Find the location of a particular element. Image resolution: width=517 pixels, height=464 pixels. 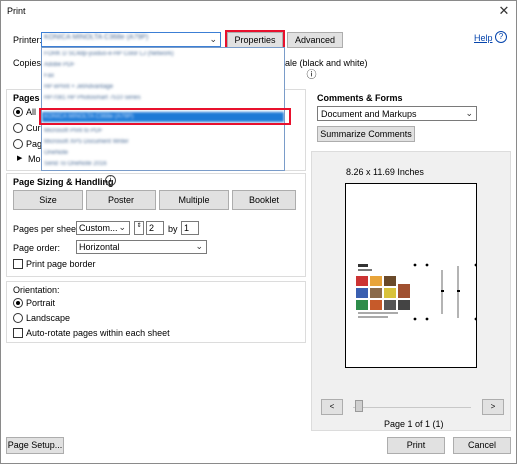

radio-landscape is located at coordinates (18, 318).